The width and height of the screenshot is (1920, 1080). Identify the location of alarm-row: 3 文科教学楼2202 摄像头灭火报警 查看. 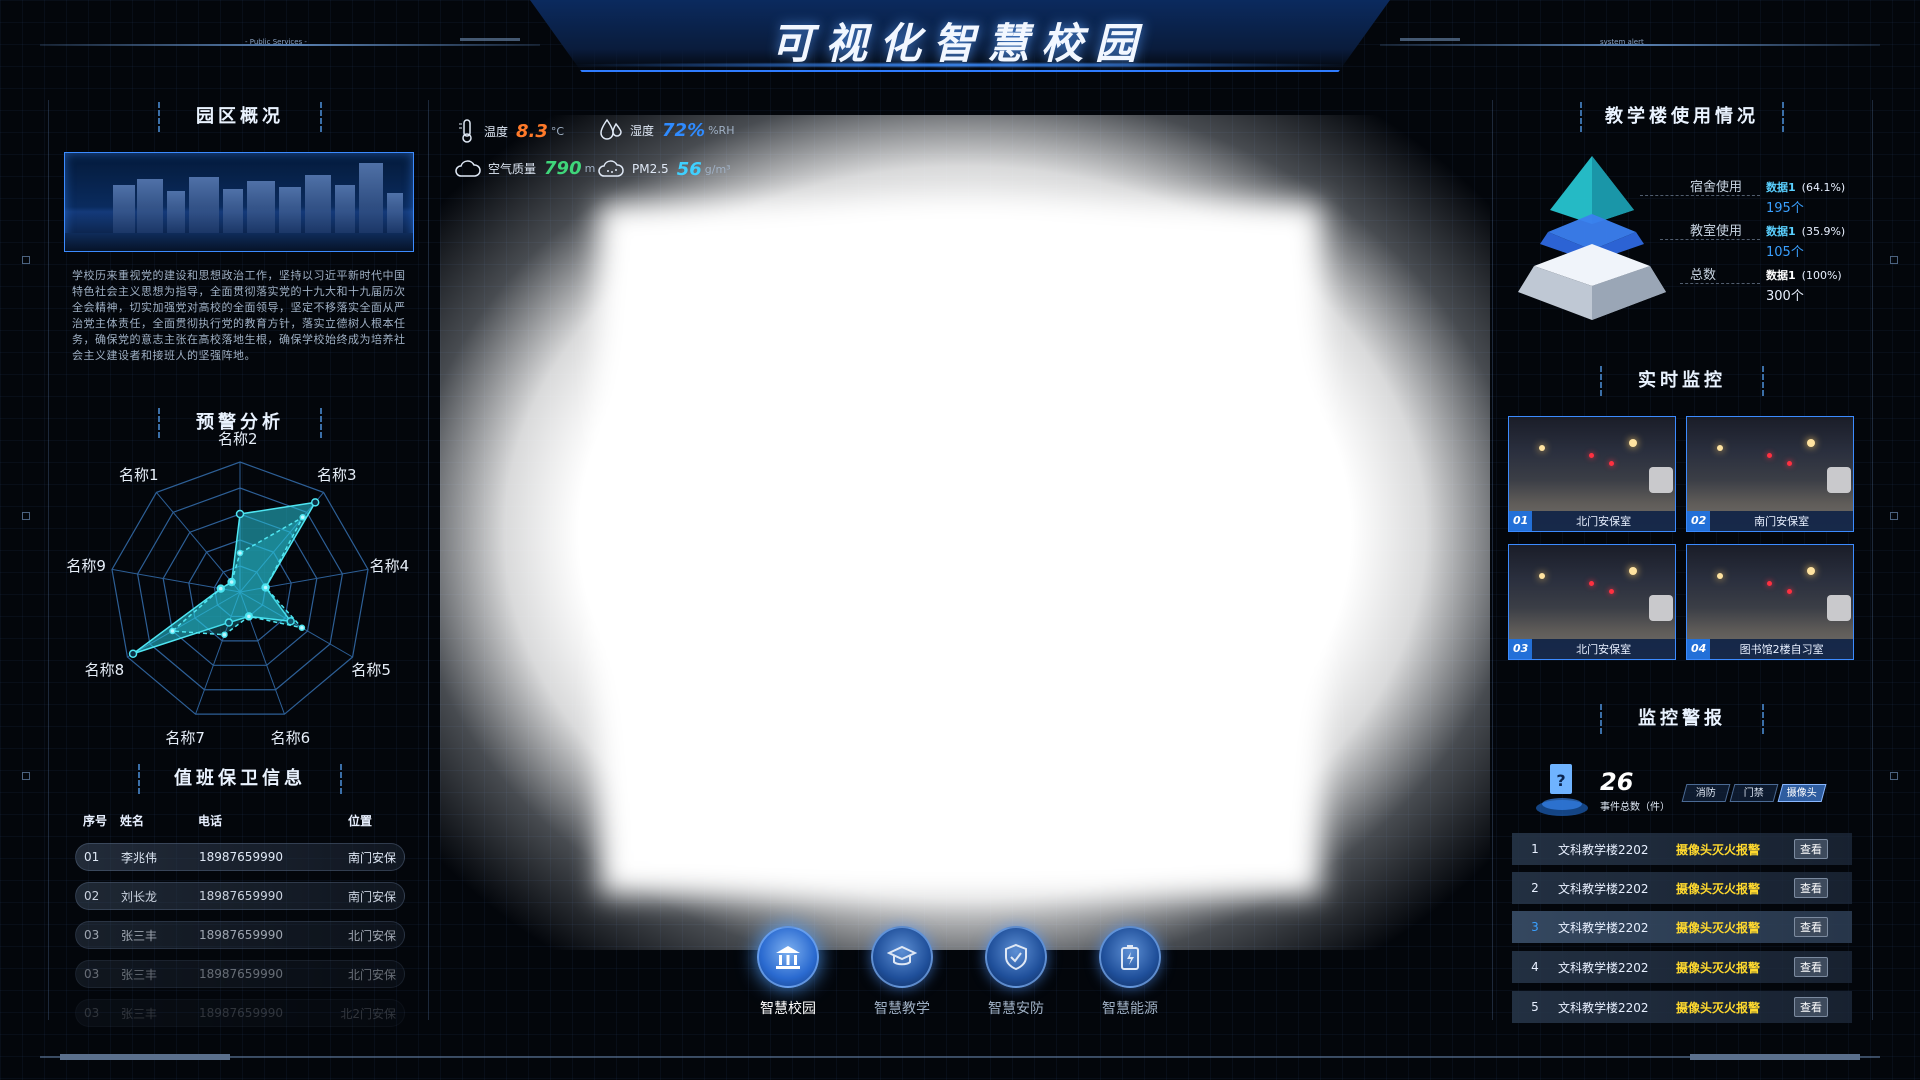
(1682, 927).